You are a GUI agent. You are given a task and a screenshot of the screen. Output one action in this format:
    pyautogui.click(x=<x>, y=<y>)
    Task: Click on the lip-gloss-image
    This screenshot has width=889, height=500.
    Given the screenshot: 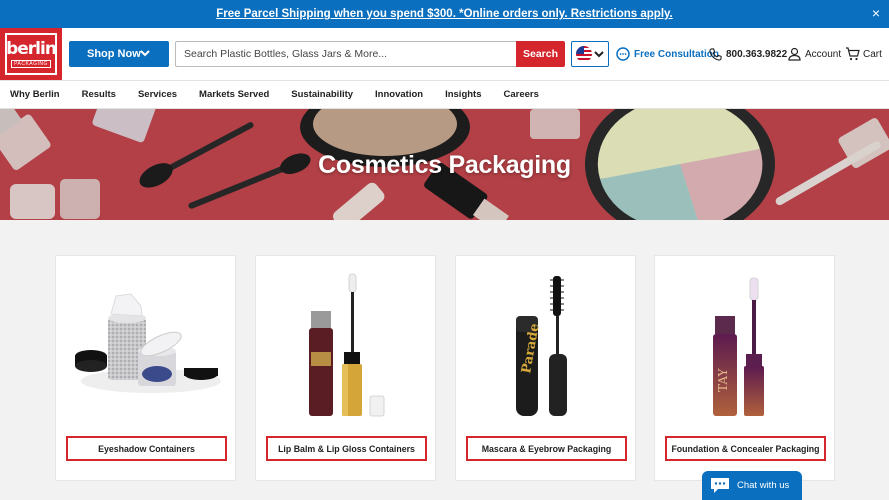 What is the action you would take?
    pyautogui.click(x=347, y=345)
    